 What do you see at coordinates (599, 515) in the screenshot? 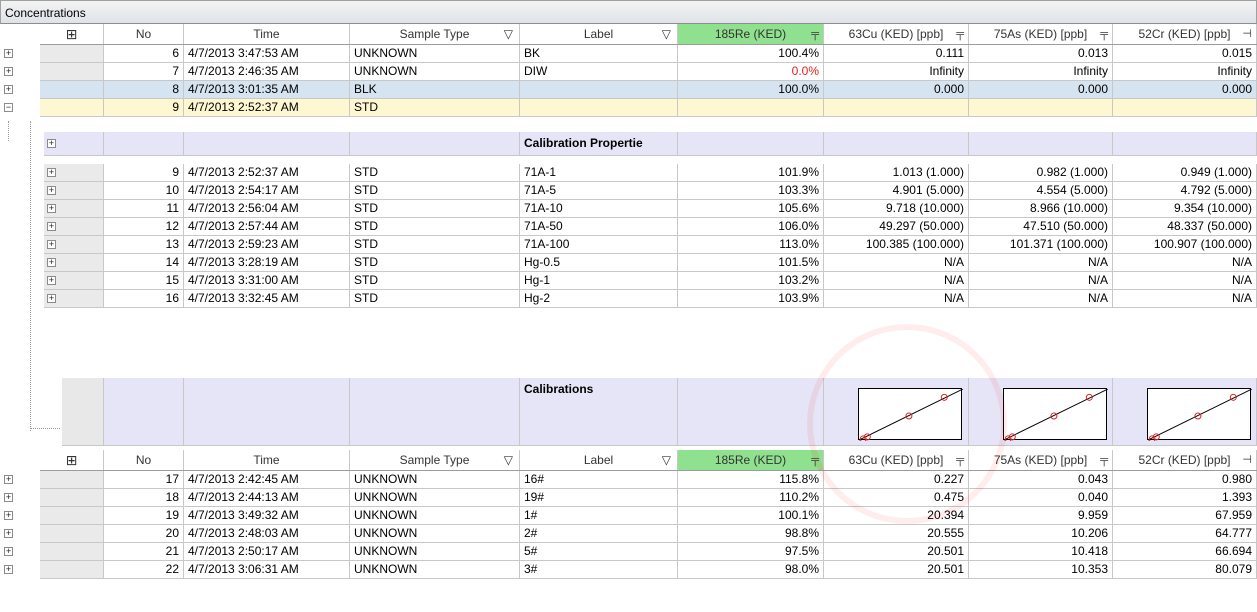
I see `cell-label: 1#` at bounding box center [599, 515].